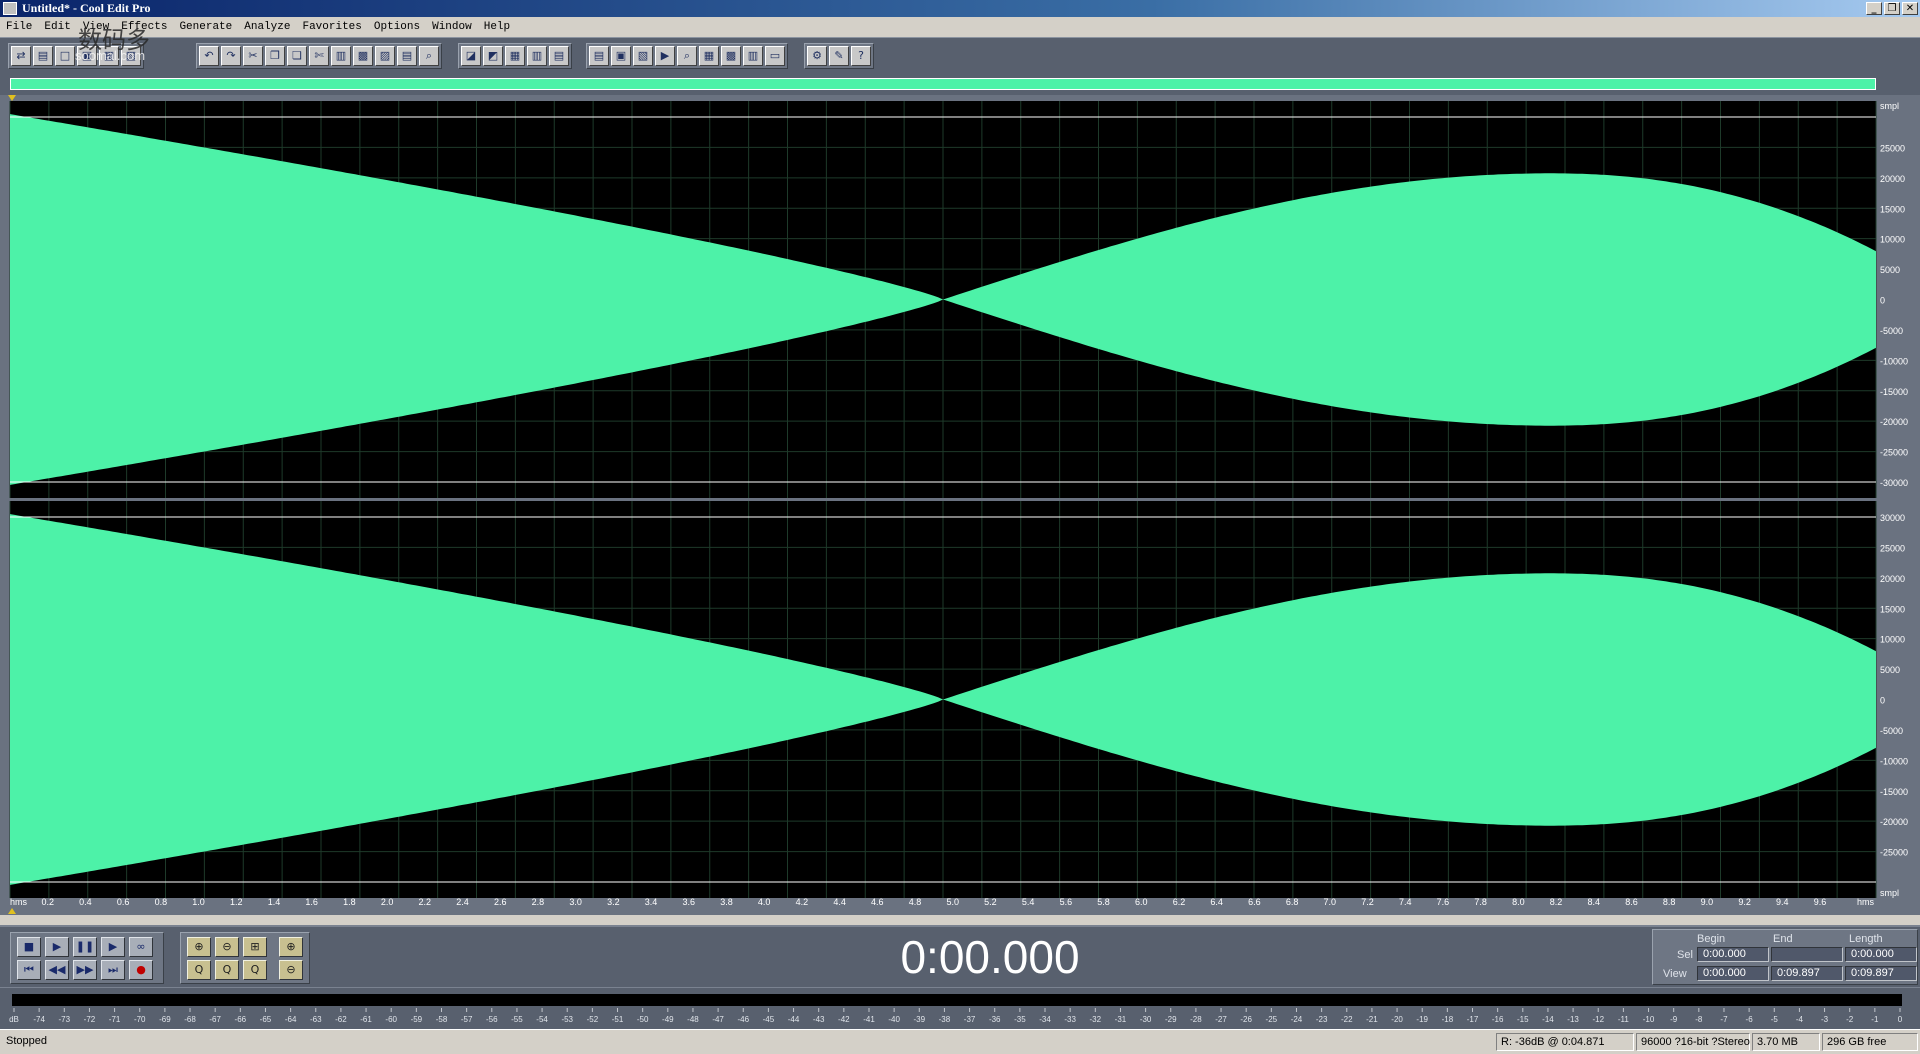  Describe the element at coordinates (943, 84) in the screenshot. I see `overview-range` at that location.